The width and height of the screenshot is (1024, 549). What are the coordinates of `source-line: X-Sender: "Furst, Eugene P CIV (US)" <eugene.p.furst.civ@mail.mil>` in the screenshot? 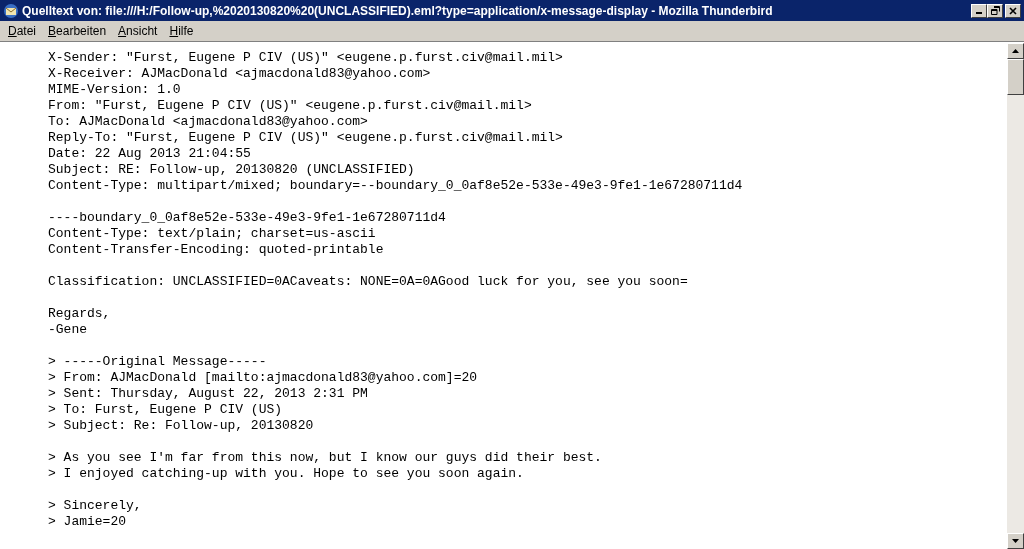 It's located at (306, 58).